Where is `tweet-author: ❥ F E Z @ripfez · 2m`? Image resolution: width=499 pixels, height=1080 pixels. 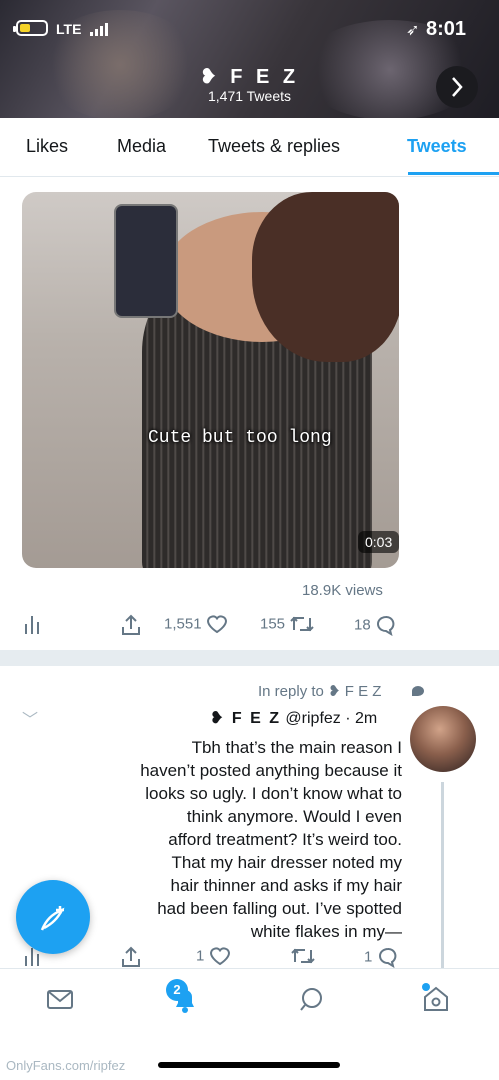 tweet-author: ❥ F E Z @ripfez · 2m is located at coordinates (293, 718).